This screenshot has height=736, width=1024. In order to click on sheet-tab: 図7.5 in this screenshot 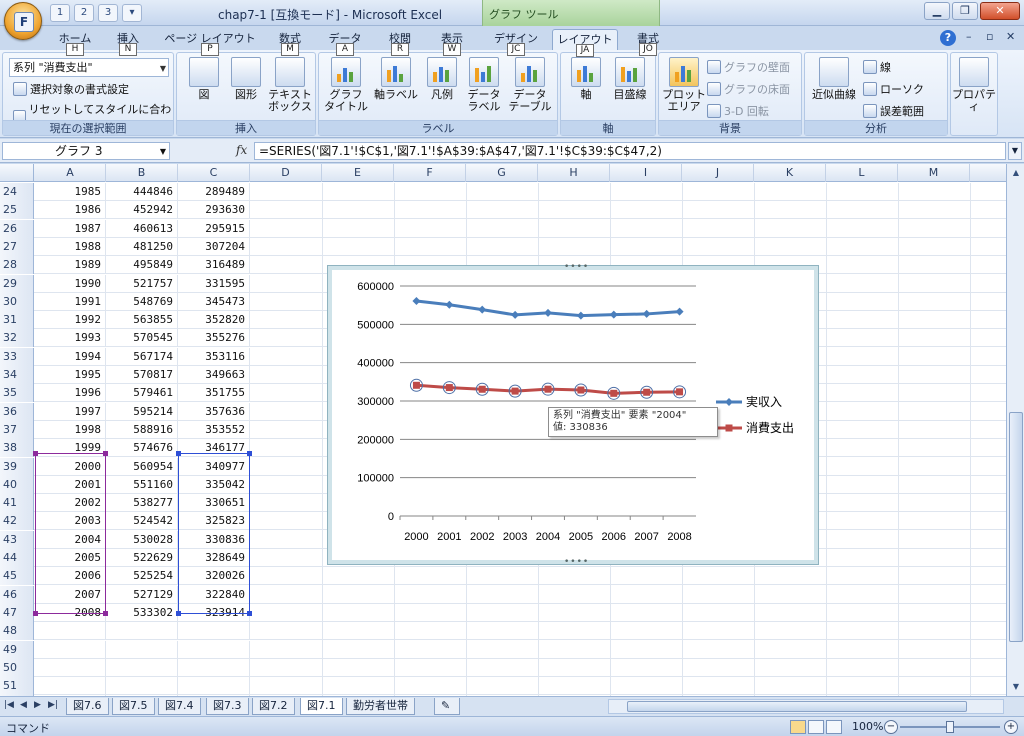, I will do `click(133, 706)`.